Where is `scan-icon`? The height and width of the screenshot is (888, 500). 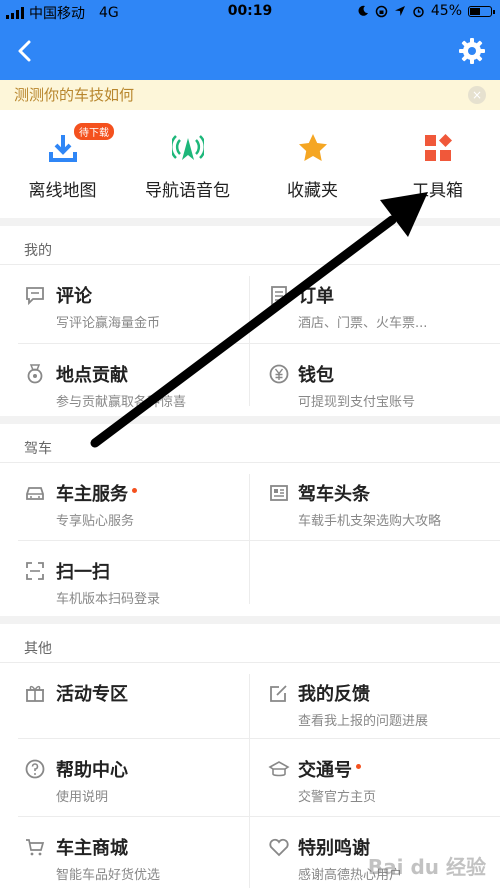
scan-icon is located at coordinates (35, 571).